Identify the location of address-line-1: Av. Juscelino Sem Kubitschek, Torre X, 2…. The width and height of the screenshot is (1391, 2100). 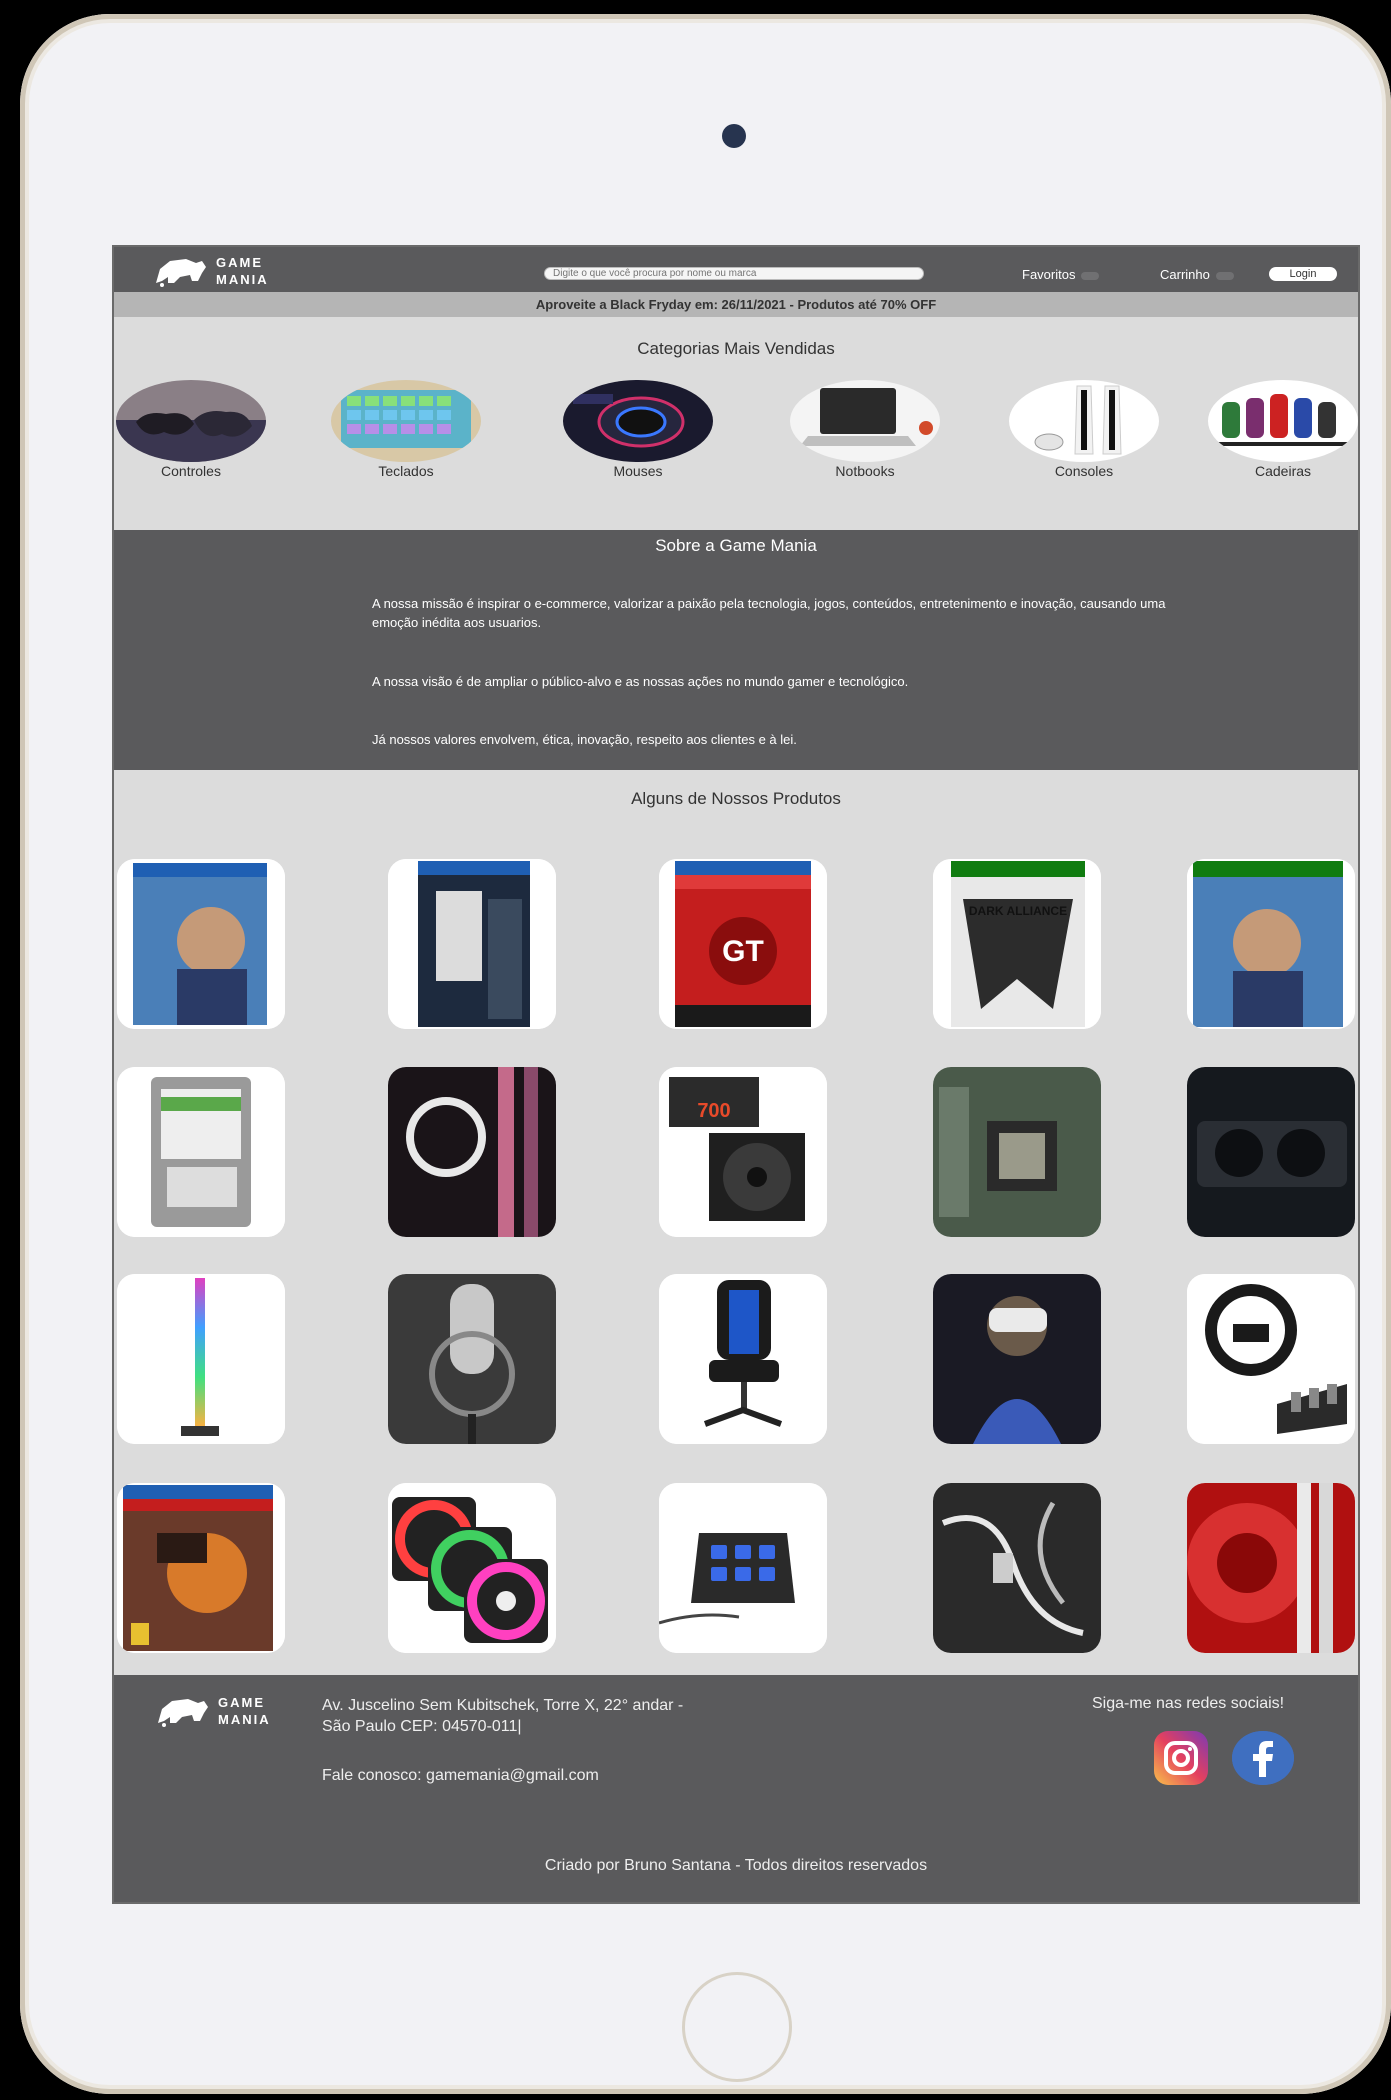
(503, 1705).